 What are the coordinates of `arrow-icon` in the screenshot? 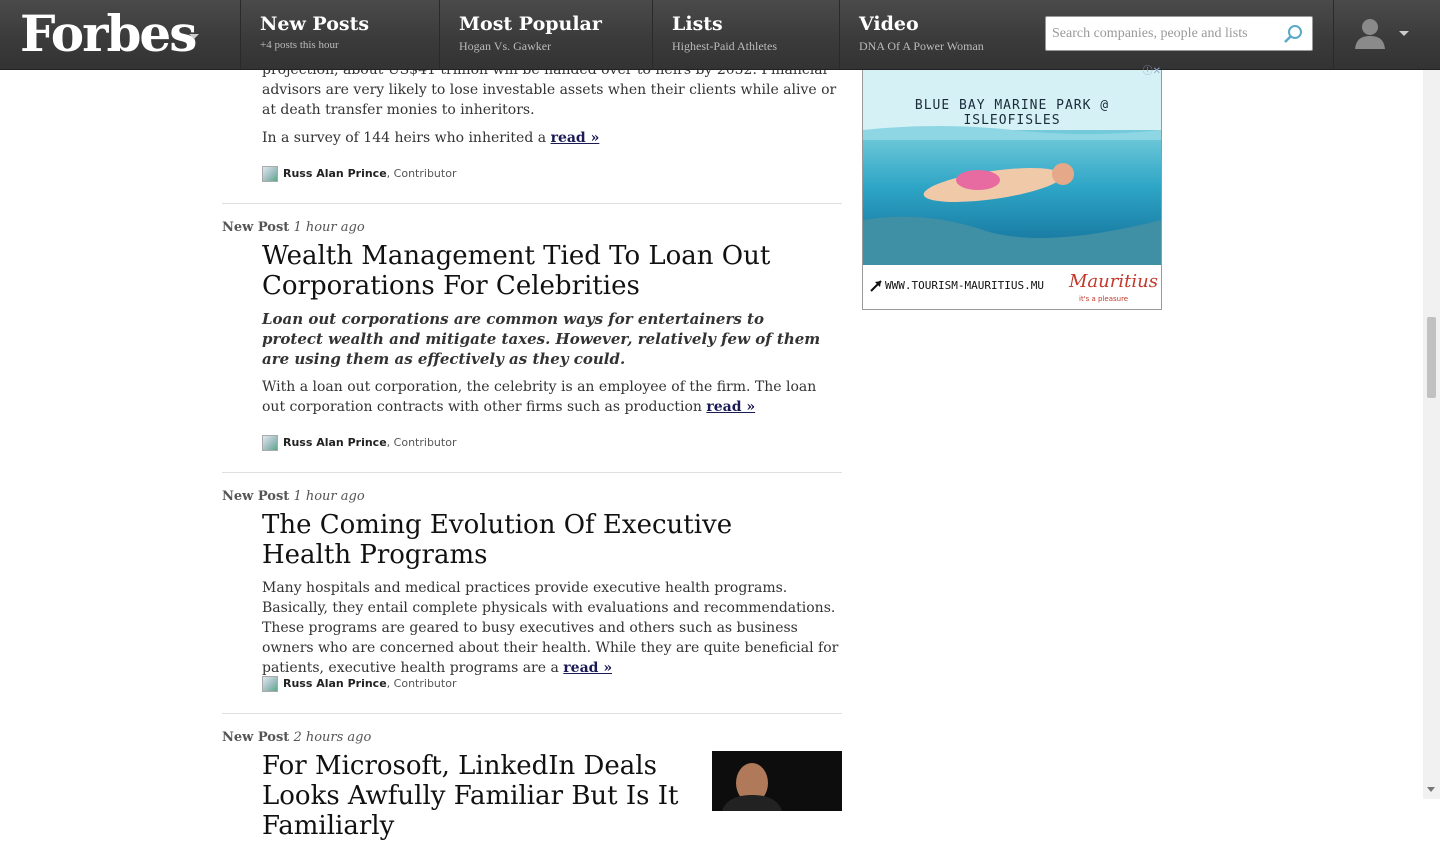 It's located at (876, 286).